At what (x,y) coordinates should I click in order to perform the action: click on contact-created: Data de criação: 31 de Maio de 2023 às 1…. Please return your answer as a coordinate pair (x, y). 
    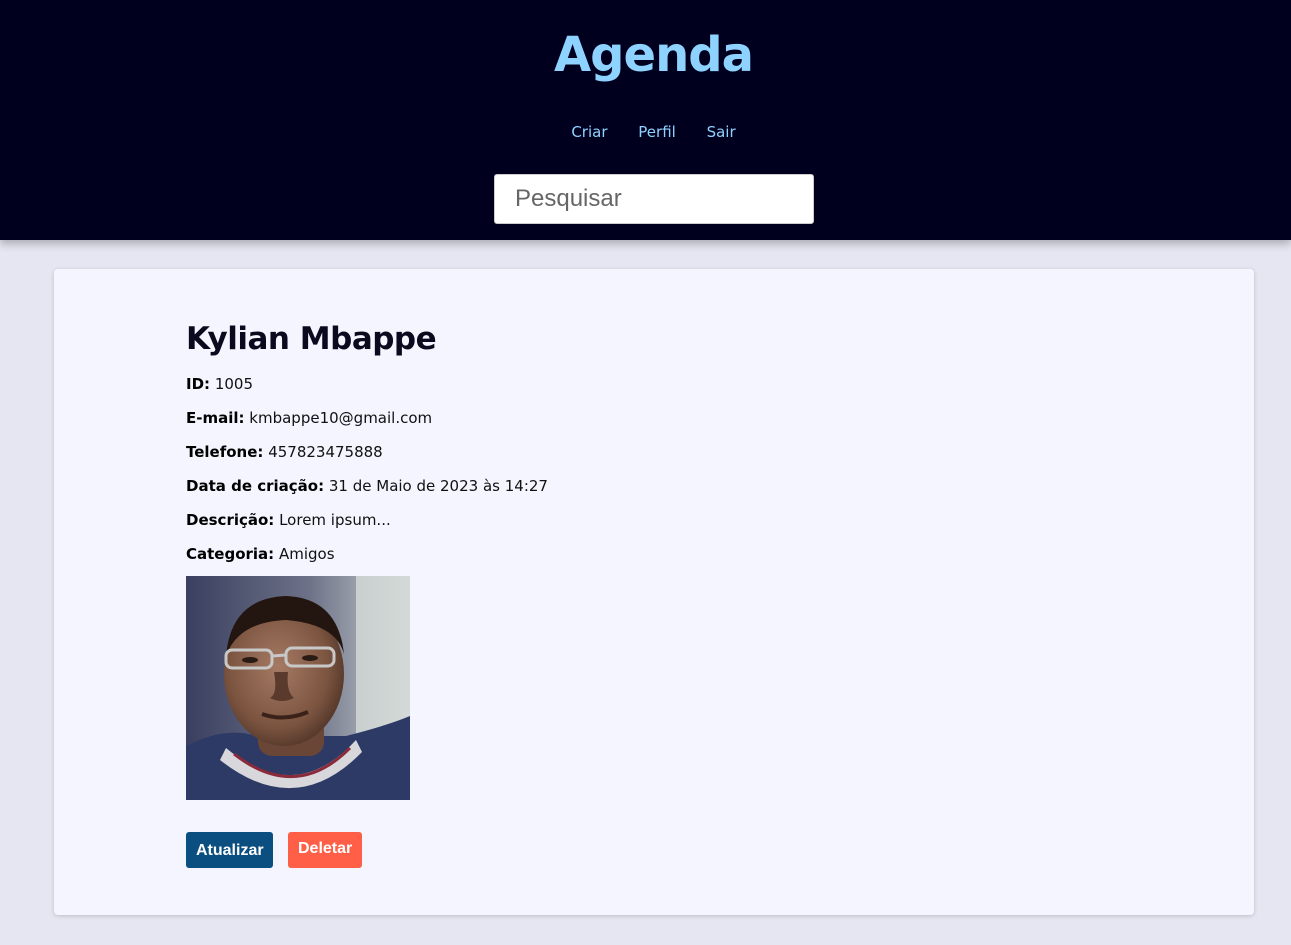
    Looking at the image, I should click on (367, 486).